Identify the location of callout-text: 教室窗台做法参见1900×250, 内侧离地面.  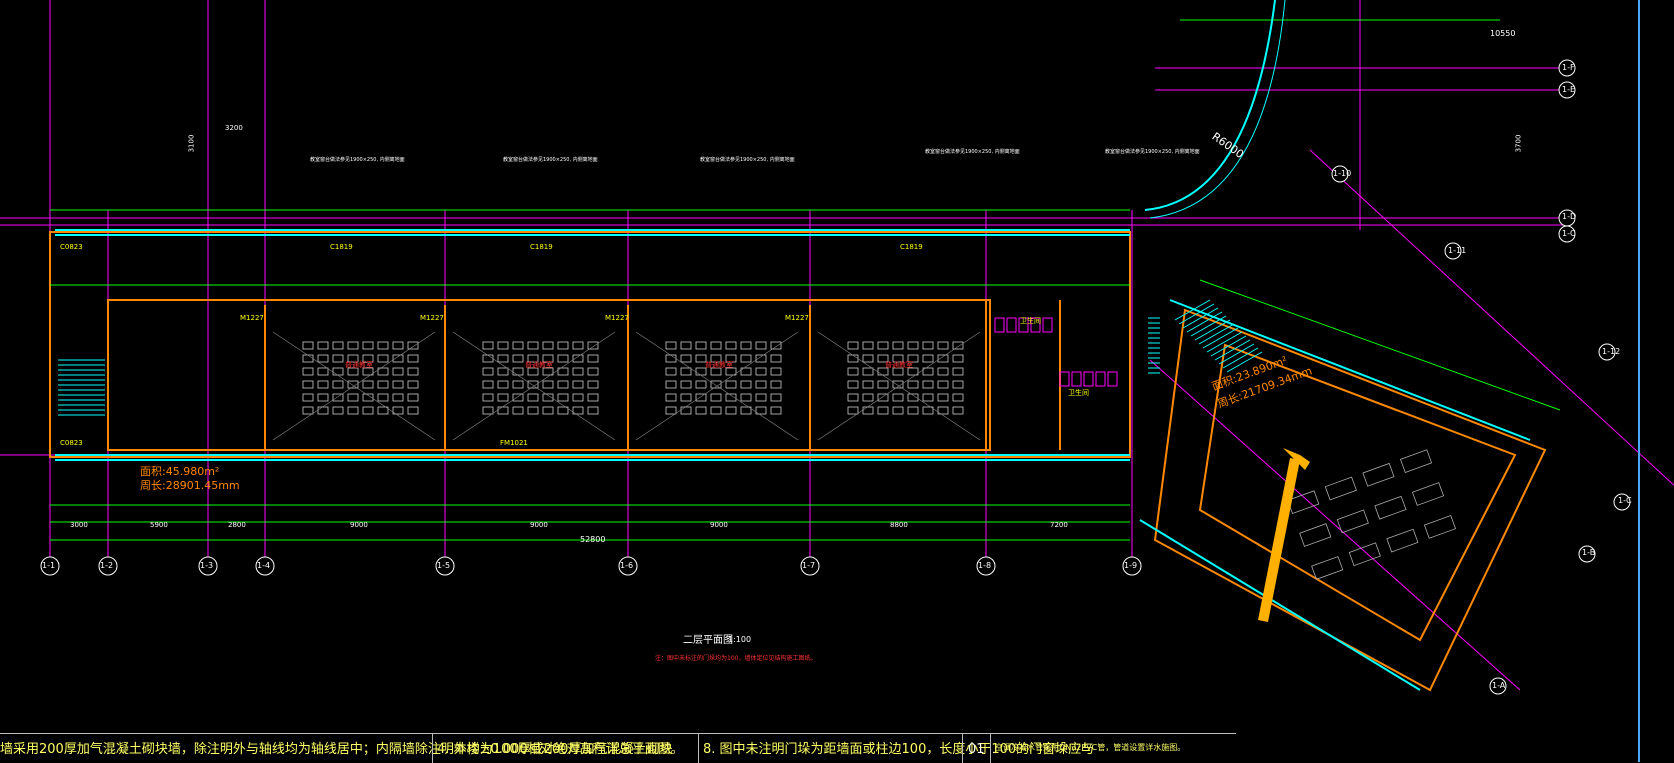
(357, 160).